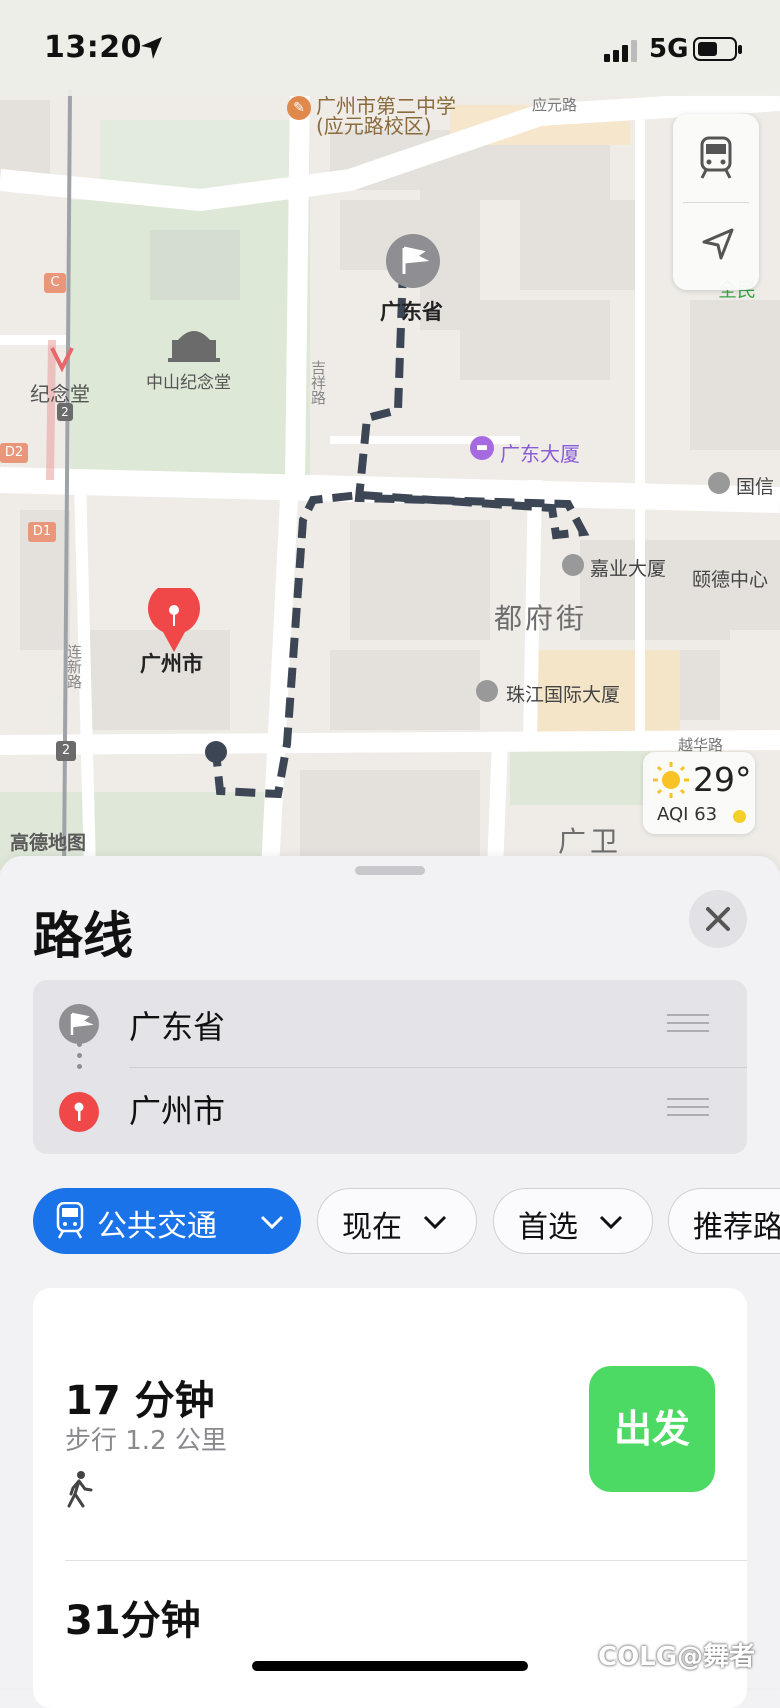 The height and width of the screenshot is (1708, 780). What do you see at coordinates (669, 49) in the screenshot?
I see `network-type: 5G` at bounding box center [669, 49].